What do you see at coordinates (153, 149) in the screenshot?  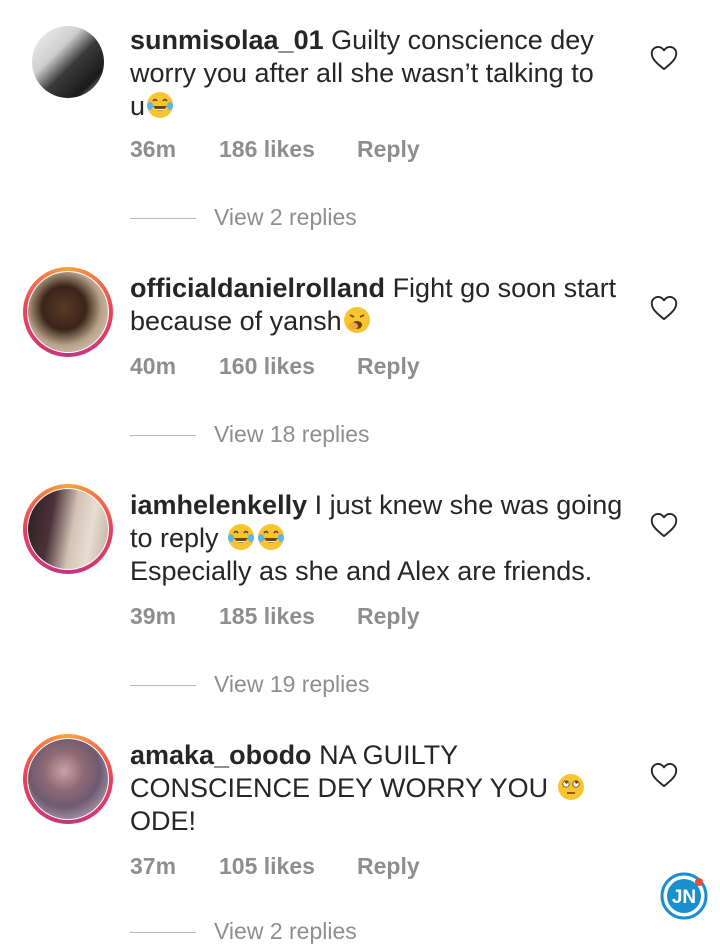 I see `comment-time: 36m` at bounding box center [153, 149].